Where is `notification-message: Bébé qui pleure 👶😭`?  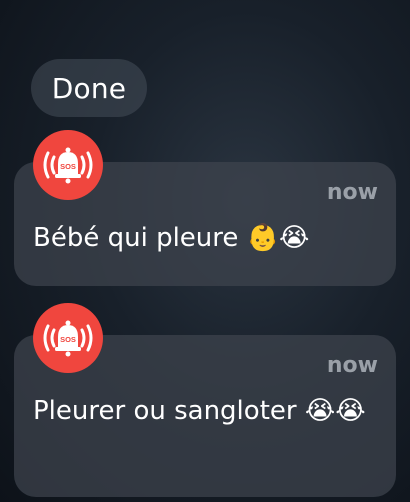
notification-message: Bébé qui pleure 👶😭 is located at coordinates (171, 238).